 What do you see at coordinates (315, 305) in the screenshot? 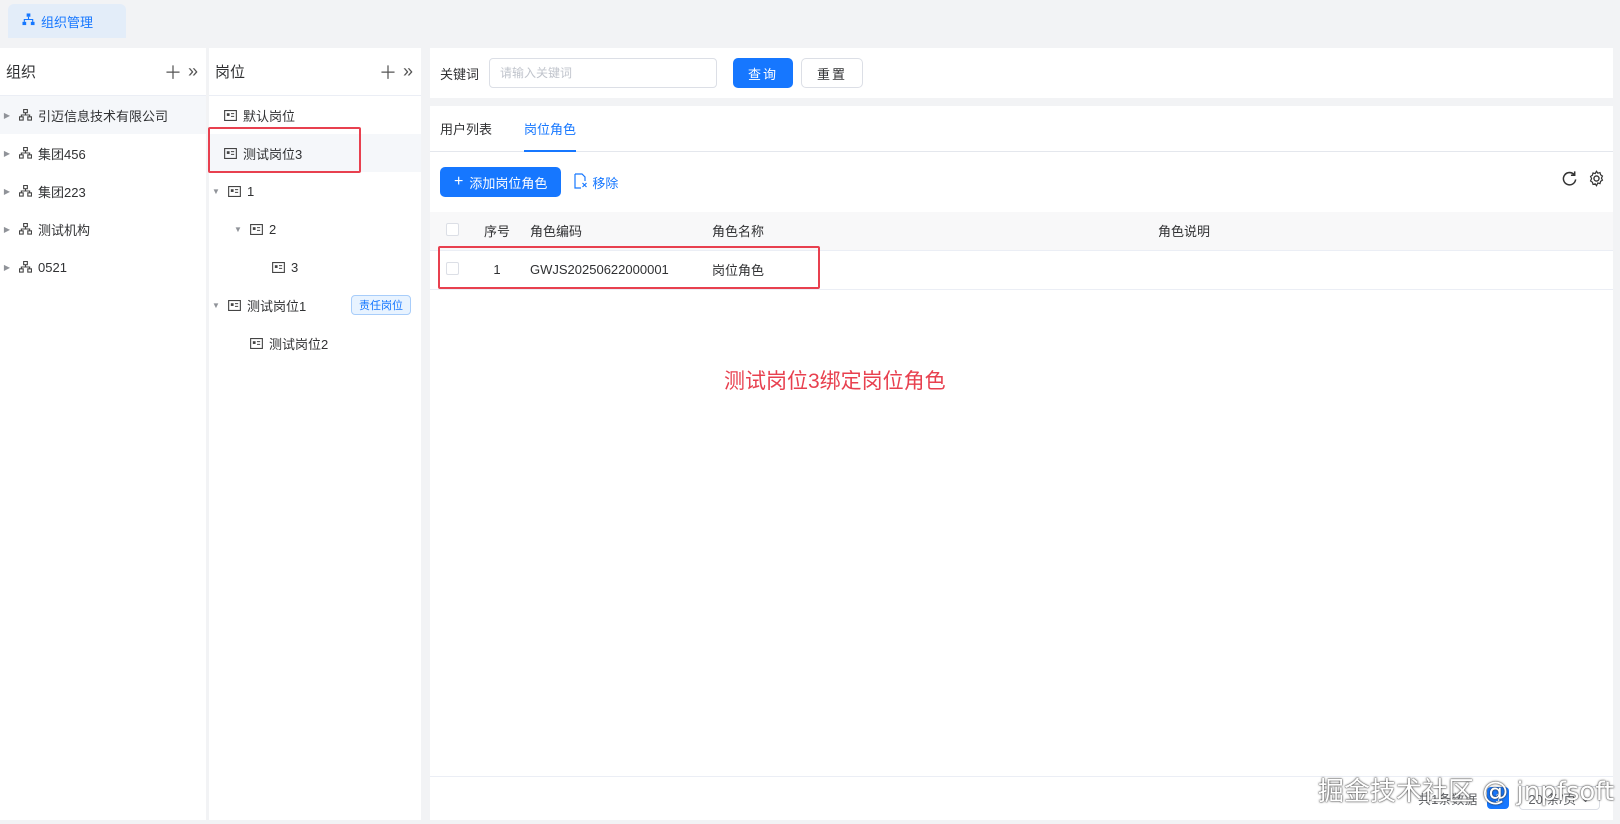
I see `post-tree-node: ▼ 测试岗位1 责任岗位` at bounding box center [315, 305].